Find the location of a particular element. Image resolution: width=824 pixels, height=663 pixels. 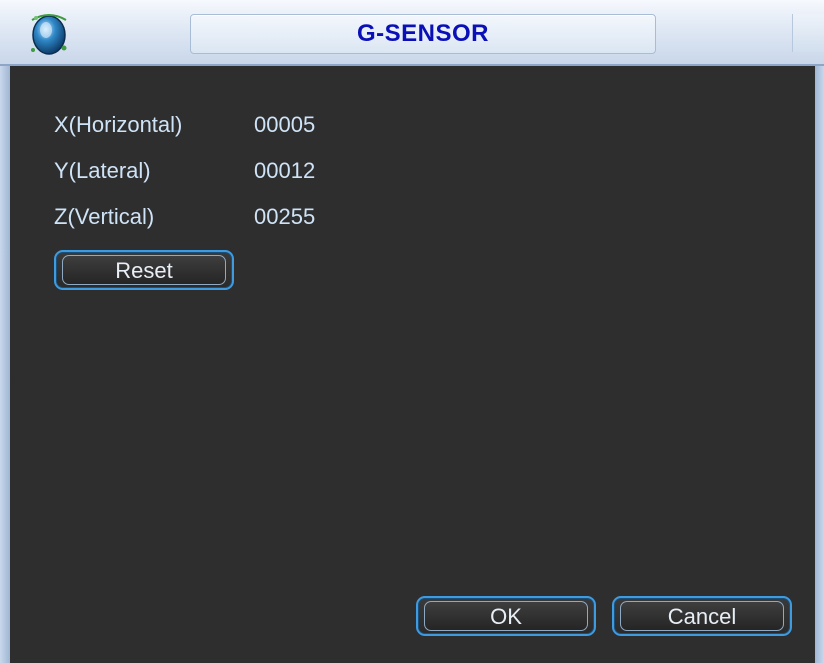

window-title: G-SENSOR is located at coordinates (422, 33).